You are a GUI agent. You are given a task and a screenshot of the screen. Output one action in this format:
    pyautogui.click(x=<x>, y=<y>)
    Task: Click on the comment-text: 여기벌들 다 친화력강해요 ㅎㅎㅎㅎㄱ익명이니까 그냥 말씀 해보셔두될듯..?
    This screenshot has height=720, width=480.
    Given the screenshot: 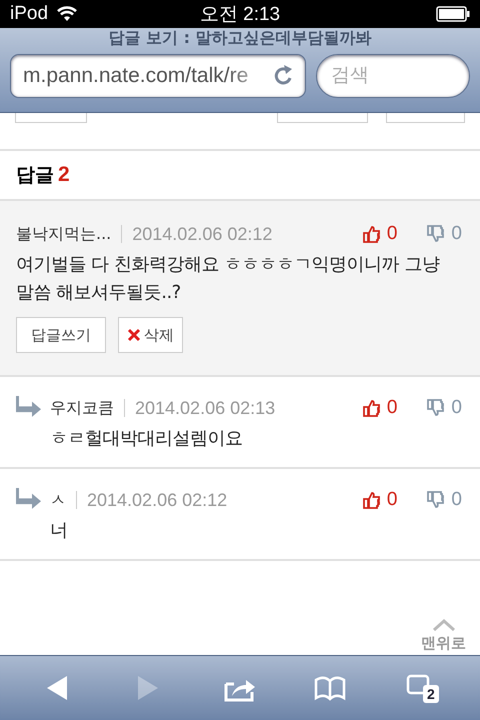 What is the action you would take?
    pyautogui.click(x=228, y=279)
    